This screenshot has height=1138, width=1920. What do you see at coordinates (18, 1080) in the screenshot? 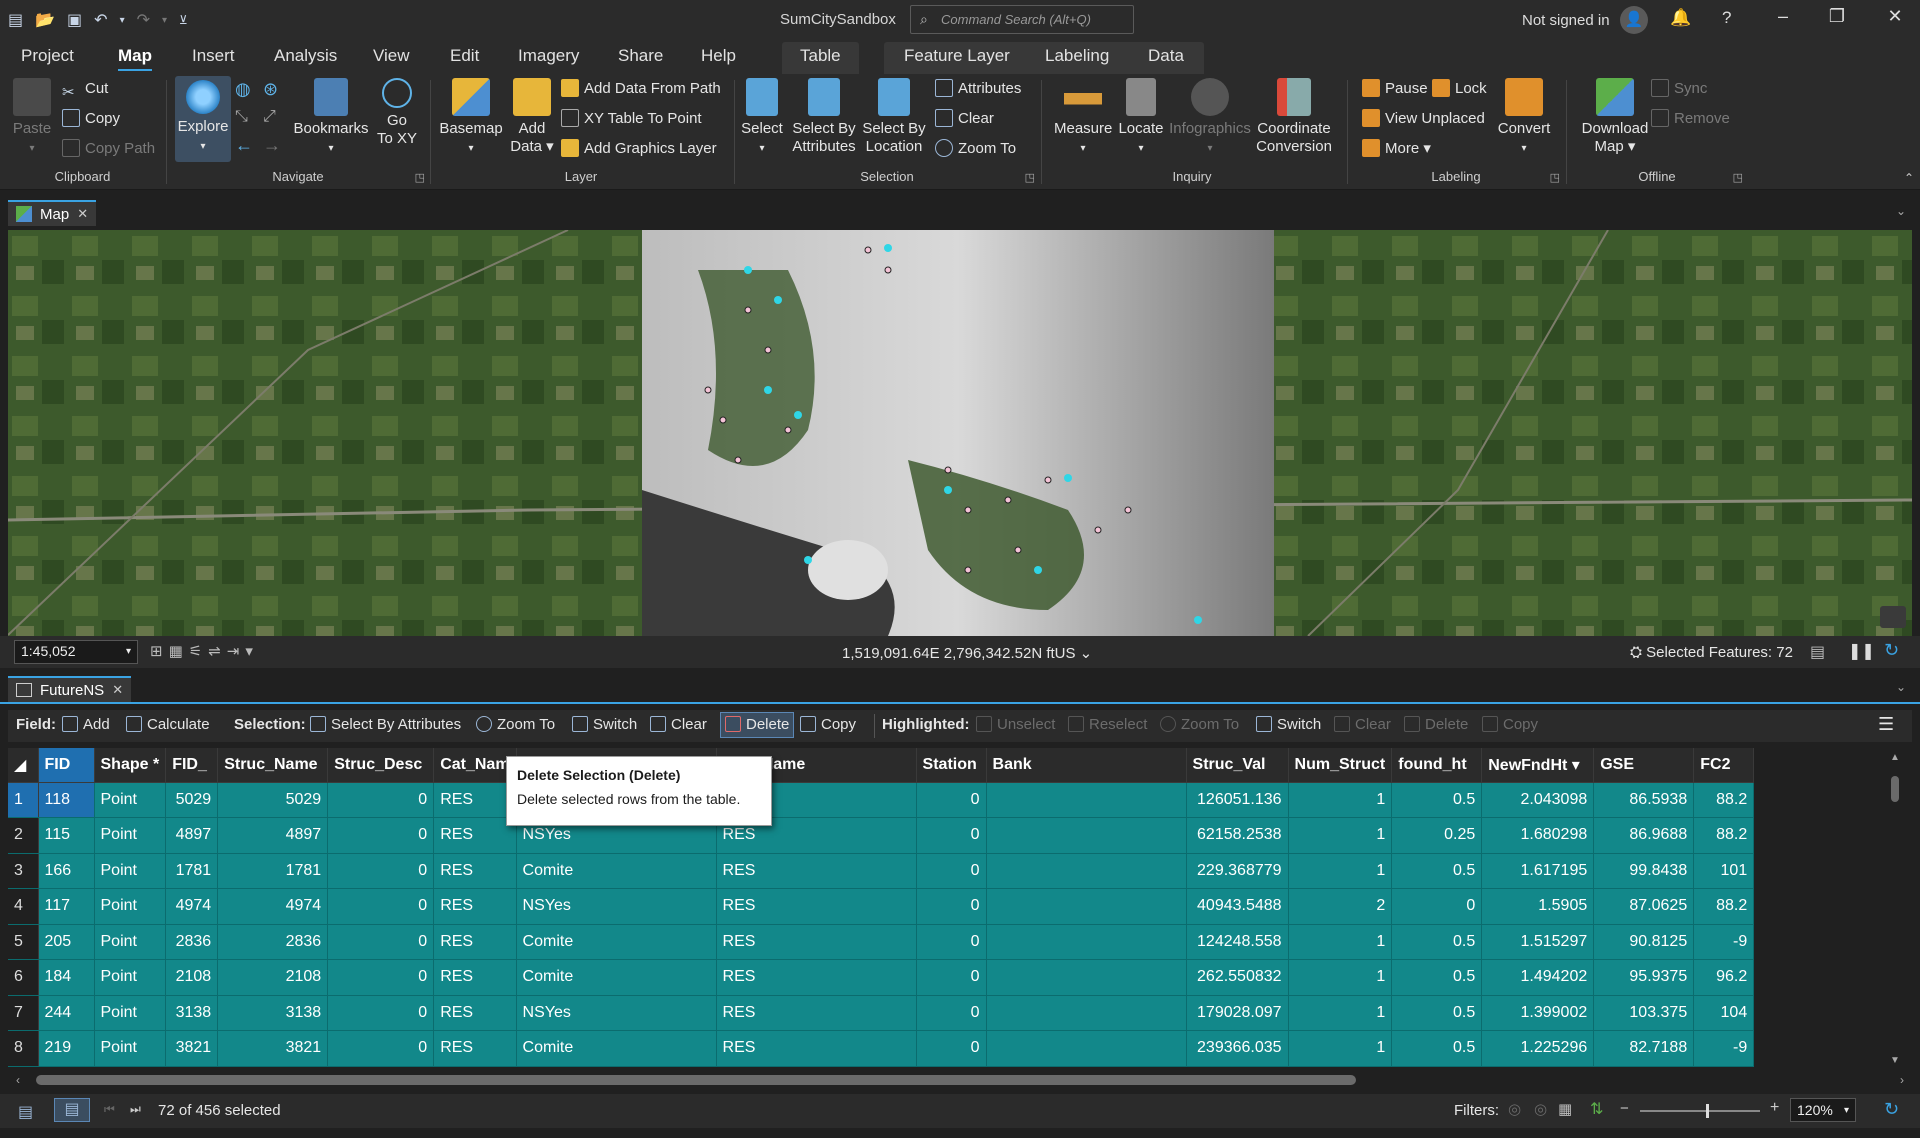
I see `scroll-left-icon: ‹` at bounding box center [18, 1080].